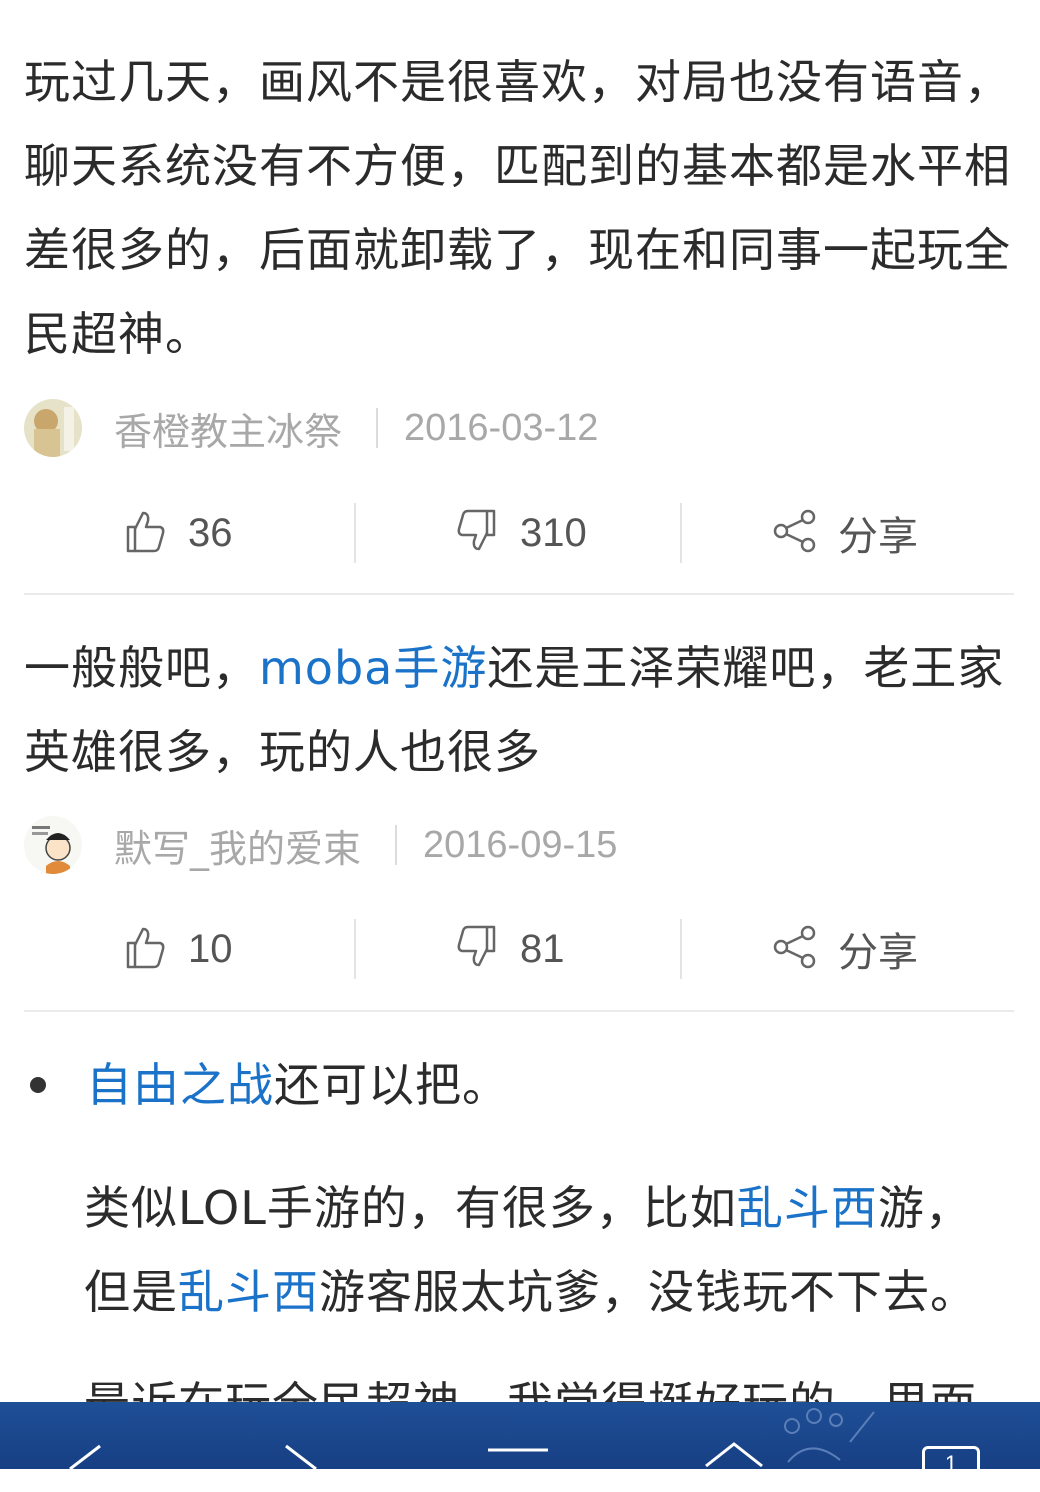 This screenshot has width=1040, height=1492. What do you see at coordinates (520, 844) in the screenshot?
I see `post-date: 2016-09-15` at bounding box center [520, 844].